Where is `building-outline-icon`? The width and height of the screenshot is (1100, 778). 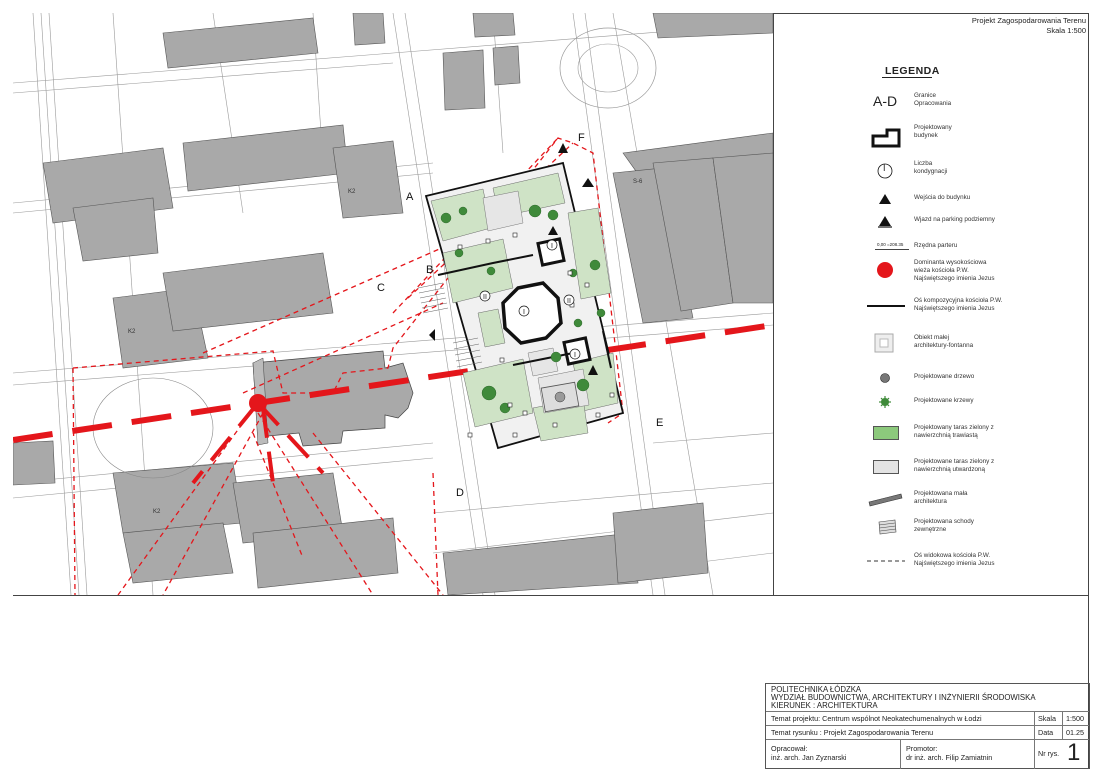
building-outline-icon is located at coordinates (886, 138).